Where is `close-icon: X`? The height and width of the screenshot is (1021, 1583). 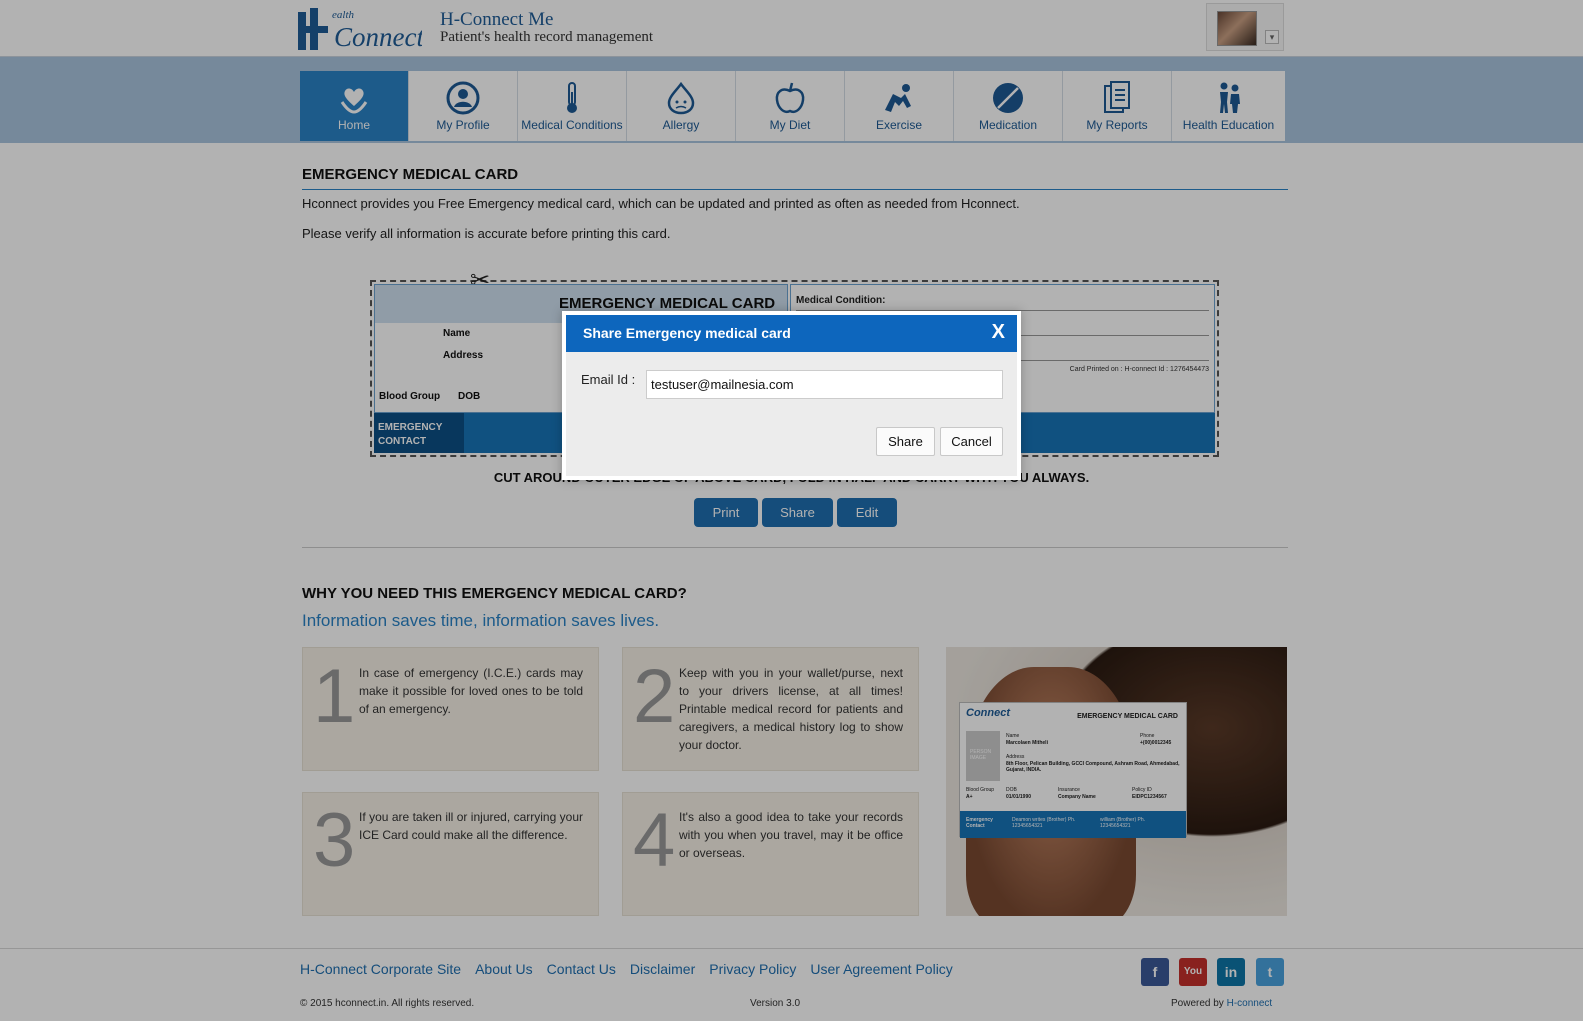
close-icon: X is located at coordinates (998, 332).